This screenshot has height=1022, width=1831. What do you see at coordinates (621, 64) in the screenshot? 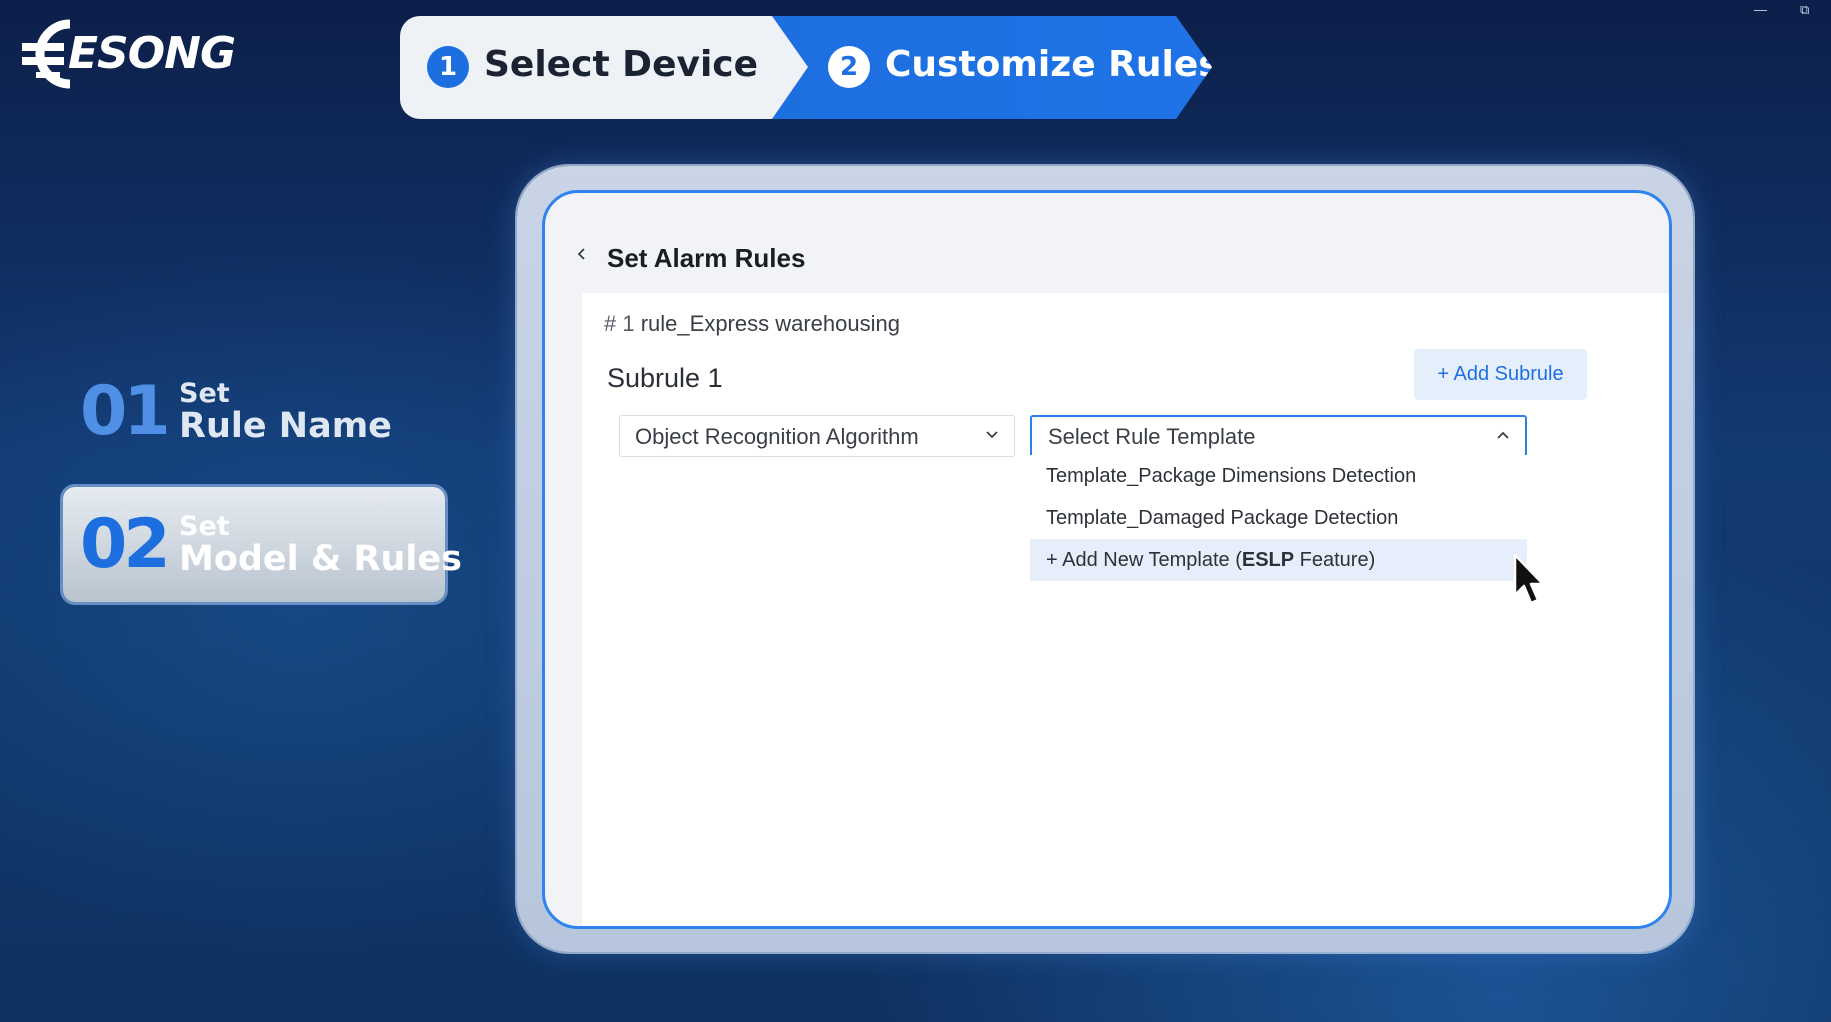
I see `step-label: Select Device` at bounding box center [621, 64].